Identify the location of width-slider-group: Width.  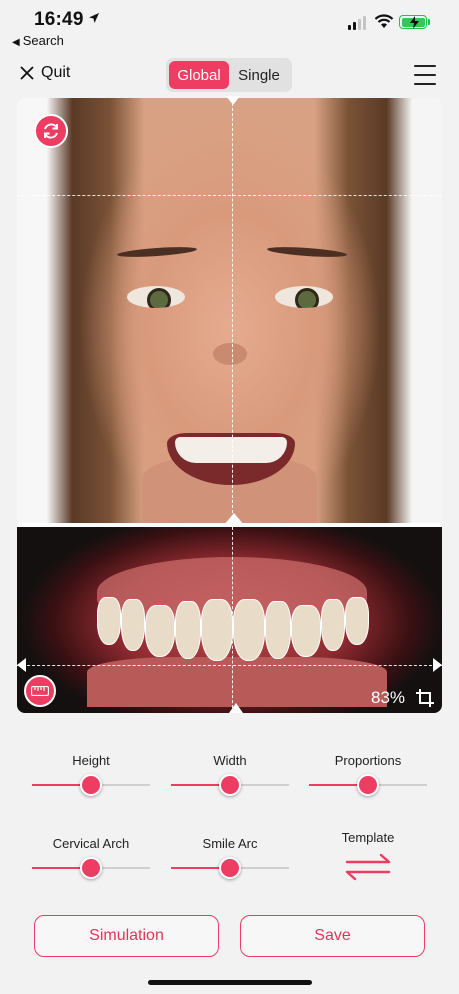
(230, 774).